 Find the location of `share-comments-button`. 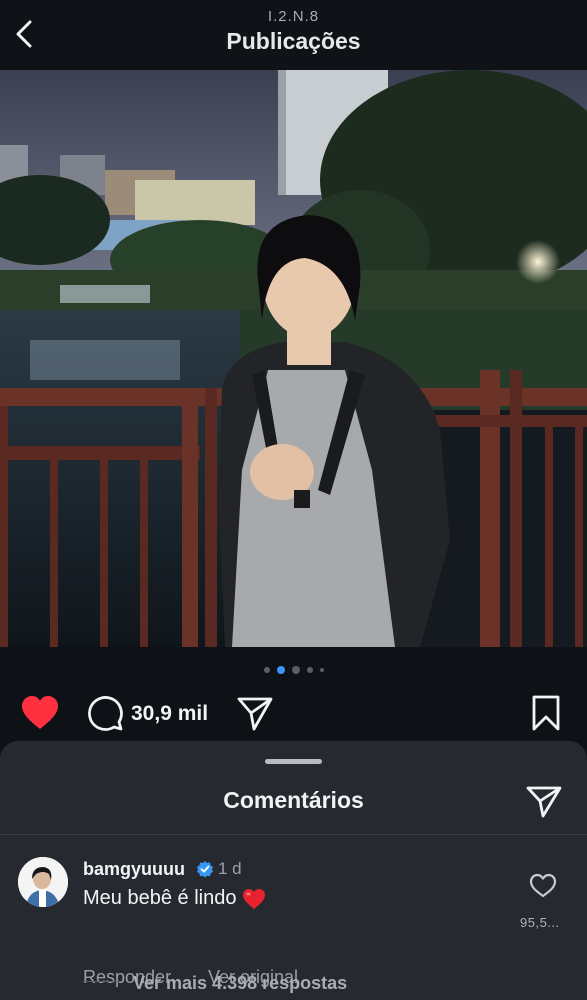

share-comments-button is located at coordinates (544, 803).